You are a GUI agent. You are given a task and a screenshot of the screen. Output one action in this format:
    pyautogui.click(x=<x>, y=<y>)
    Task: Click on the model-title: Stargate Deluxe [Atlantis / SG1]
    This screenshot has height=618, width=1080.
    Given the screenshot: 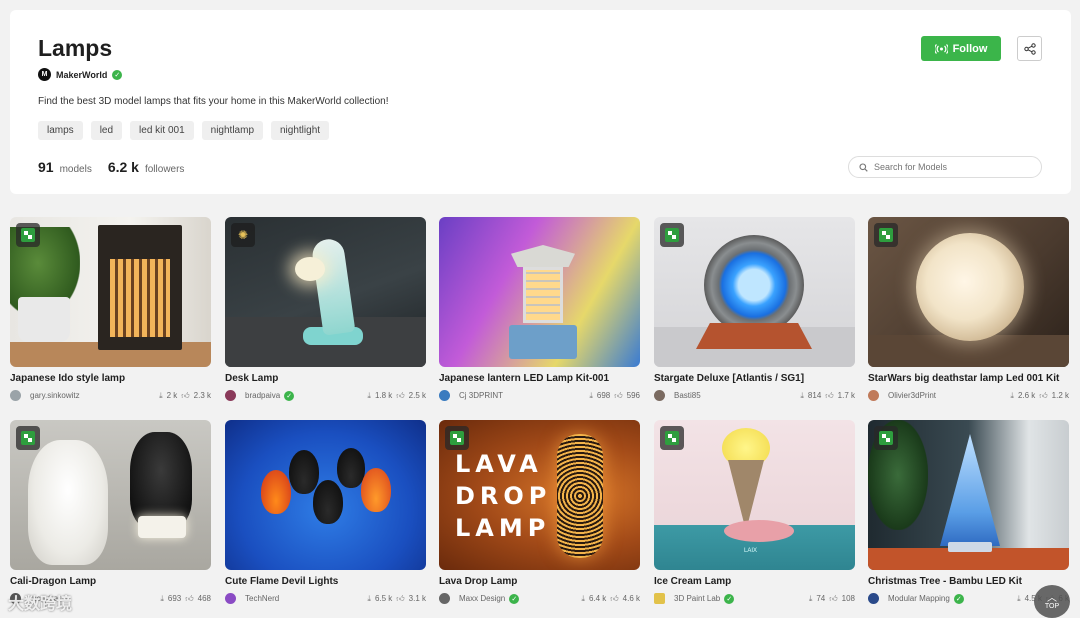 What is the action you would take?
    pyautogui.click(x=754, y=378)
    